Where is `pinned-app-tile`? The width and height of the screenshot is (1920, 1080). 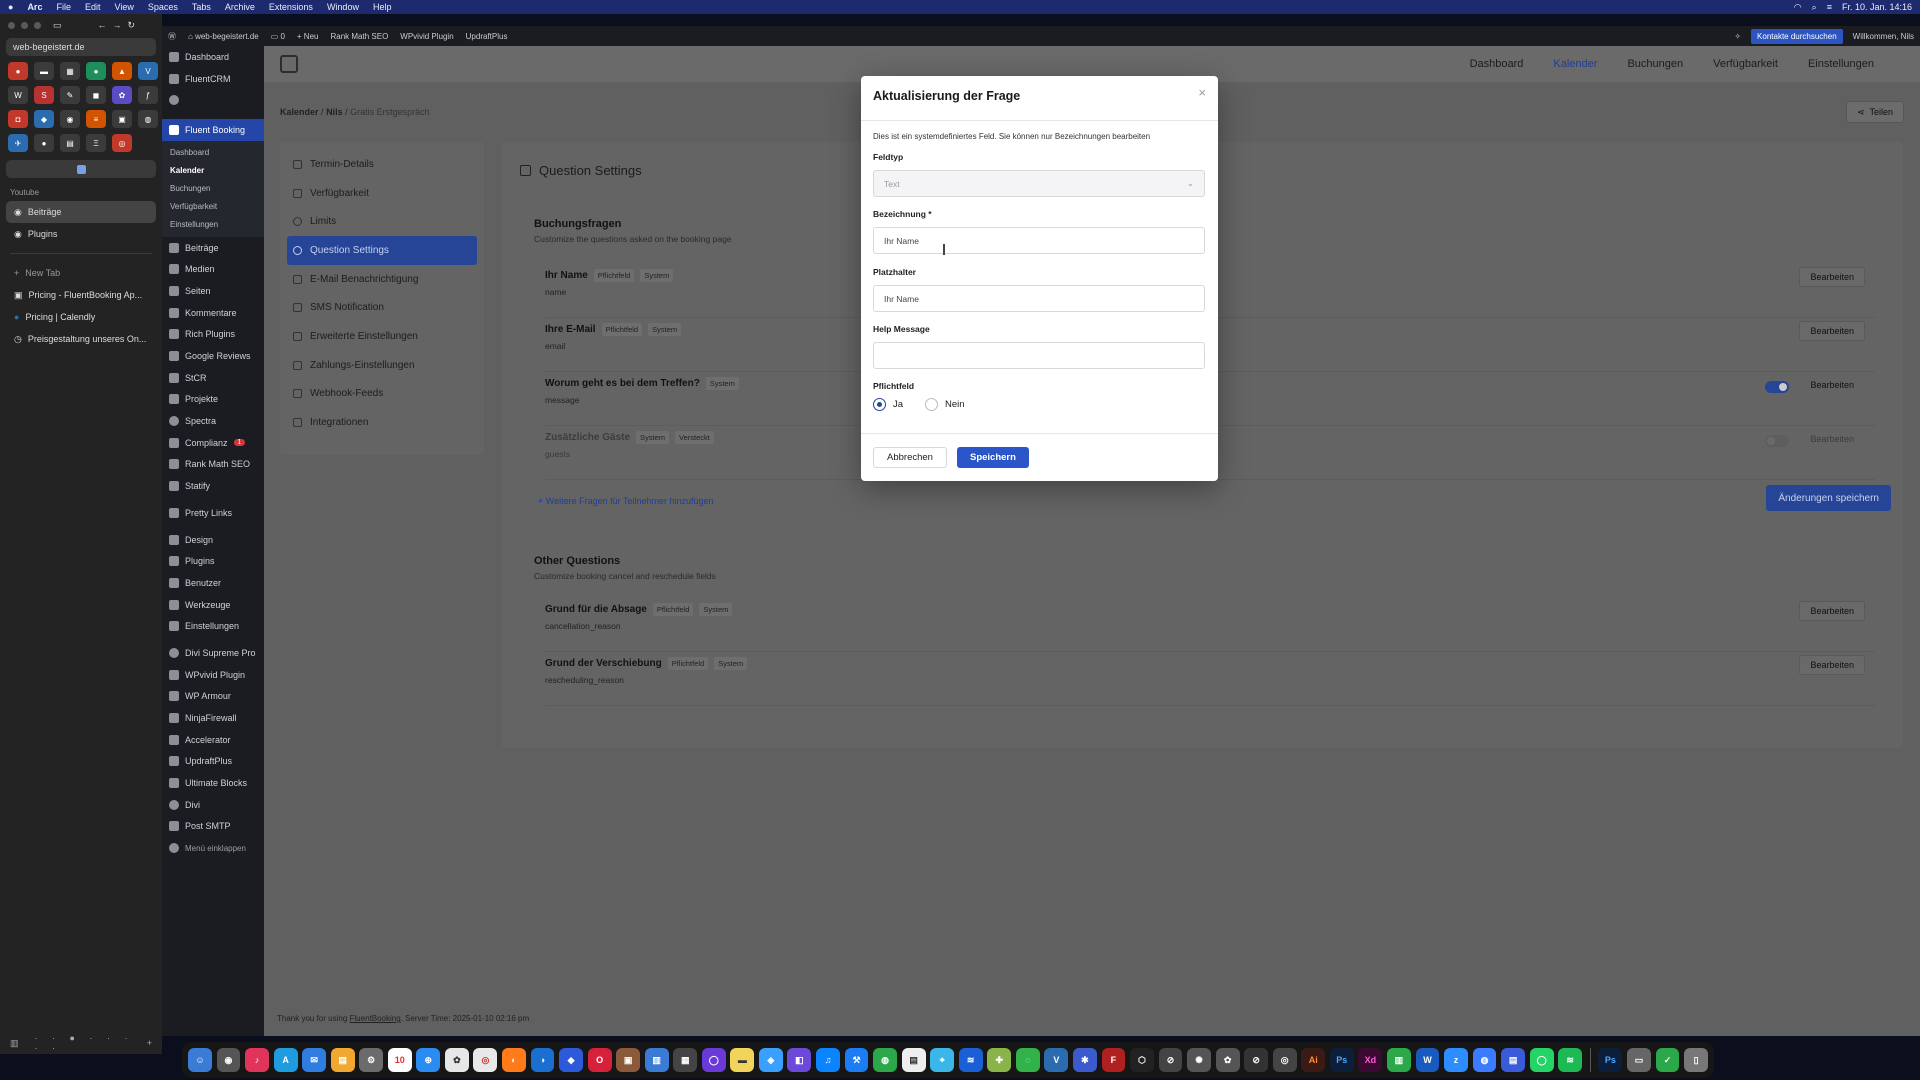 pinned-app-tile is located at coordinates (81, 169).